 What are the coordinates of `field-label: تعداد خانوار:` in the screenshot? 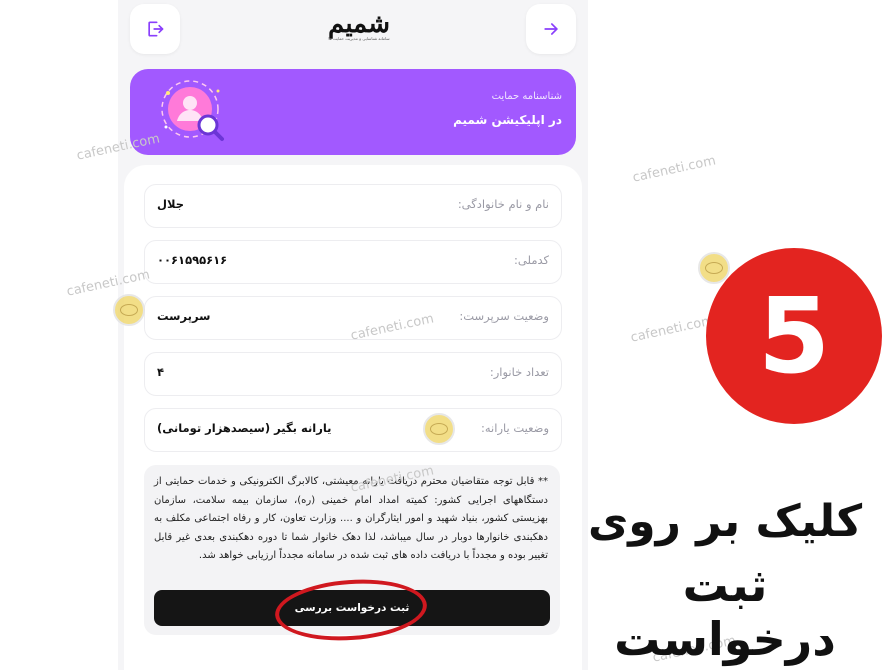 It's located at (519, 372).